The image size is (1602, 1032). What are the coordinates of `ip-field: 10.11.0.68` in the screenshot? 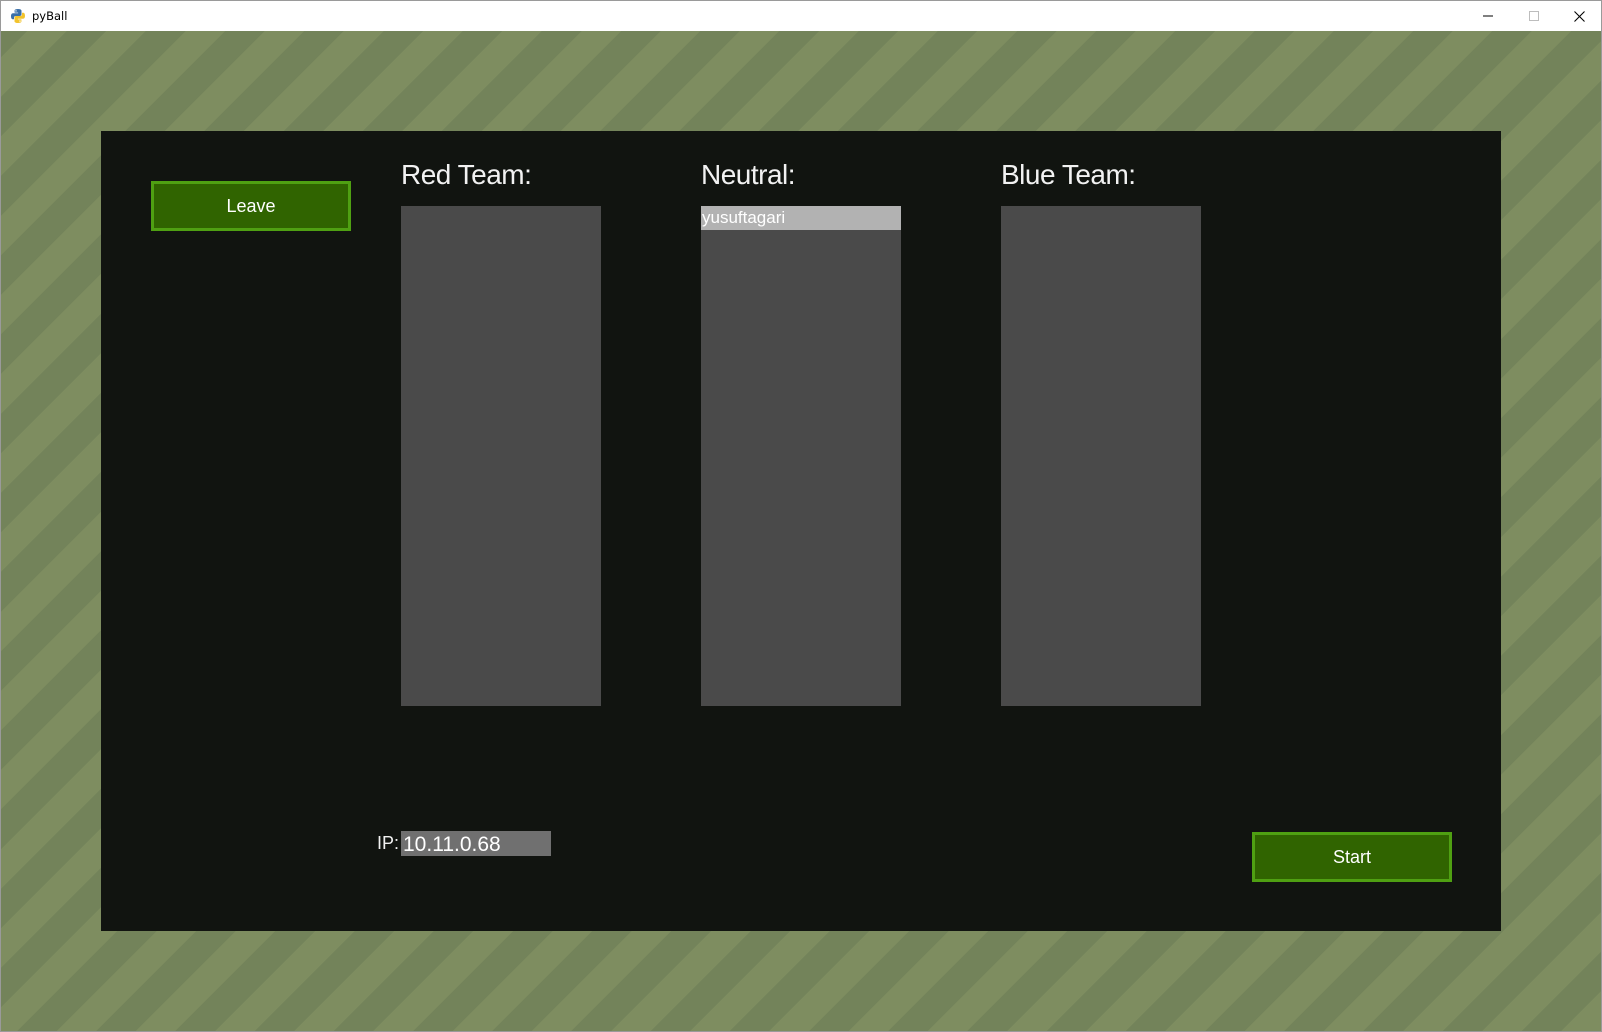 It's located at (476, 843).